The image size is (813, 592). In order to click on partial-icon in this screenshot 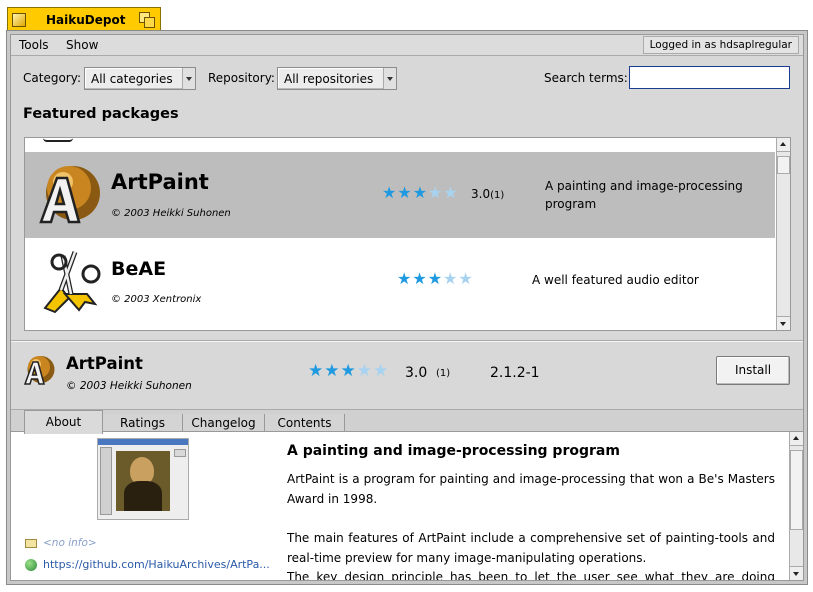, I will do `click(58, 140)`.